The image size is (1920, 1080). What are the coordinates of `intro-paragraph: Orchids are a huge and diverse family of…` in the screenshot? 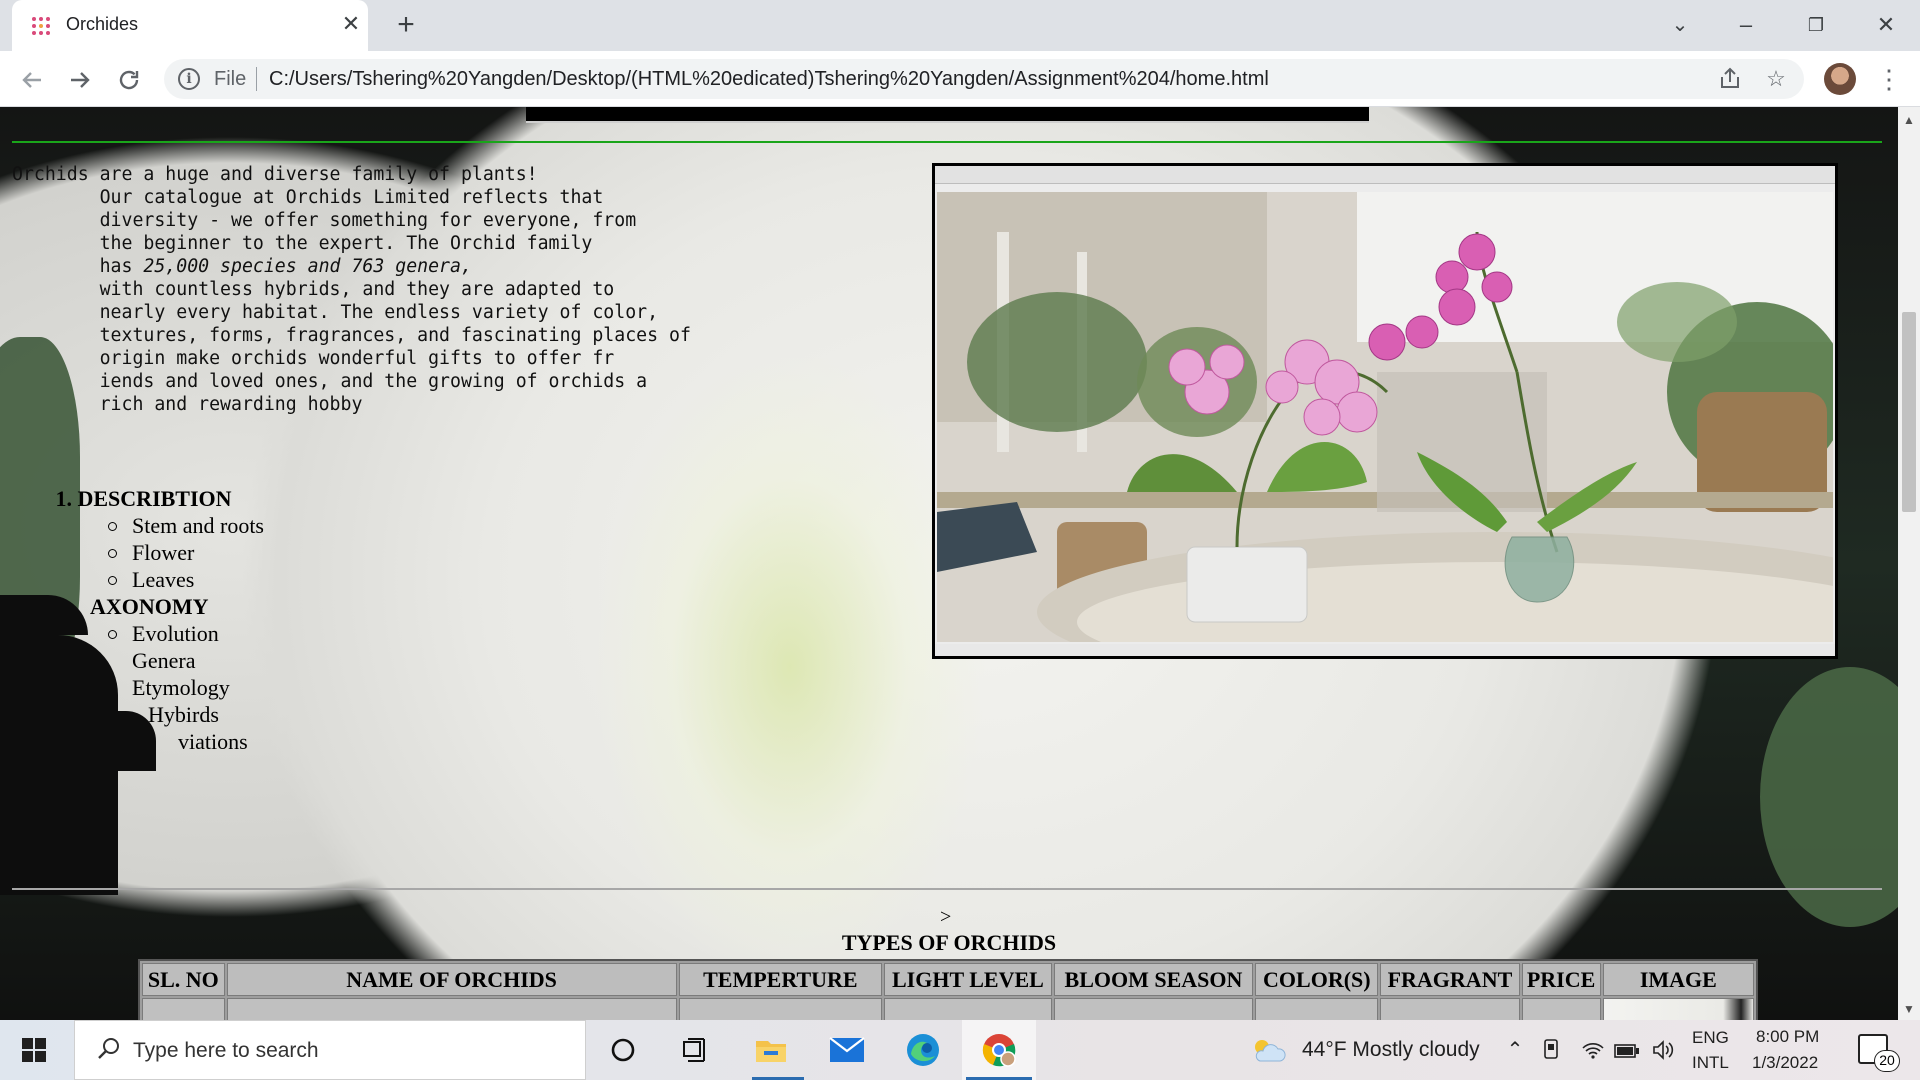 It's located at (362, 289).